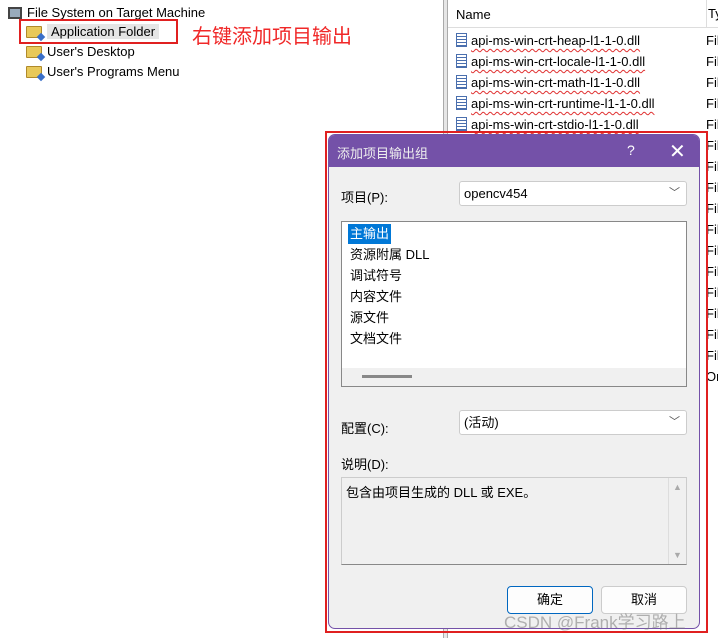  I want to click on list-item: 源文件, so click(369, 318).